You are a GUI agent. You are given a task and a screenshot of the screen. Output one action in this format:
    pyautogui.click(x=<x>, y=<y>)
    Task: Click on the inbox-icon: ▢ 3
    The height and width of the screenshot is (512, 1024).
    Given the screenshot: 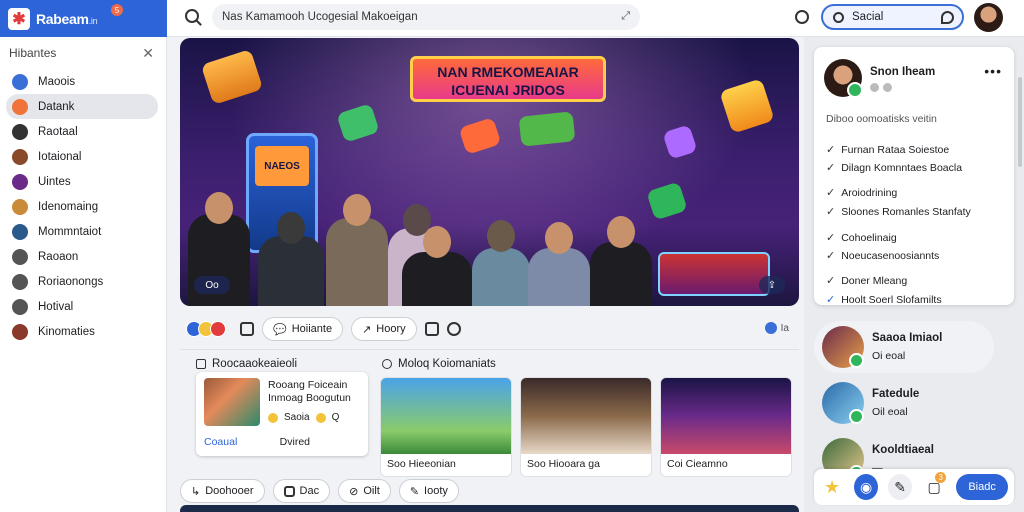 What is the action you would take?
    pyautogui.click(x=934, y=486)
    